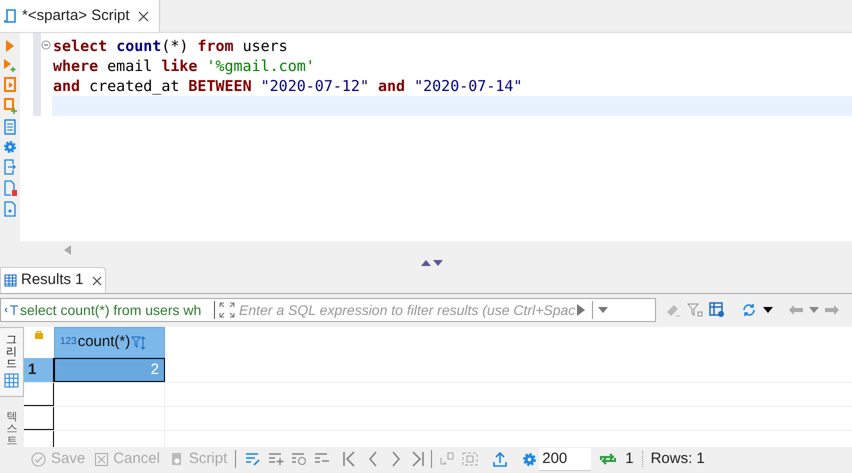  What do you see at coordinates (38, 459) in the screenshot?
I see `check-circle-icon` at bounding box center [38, 459].